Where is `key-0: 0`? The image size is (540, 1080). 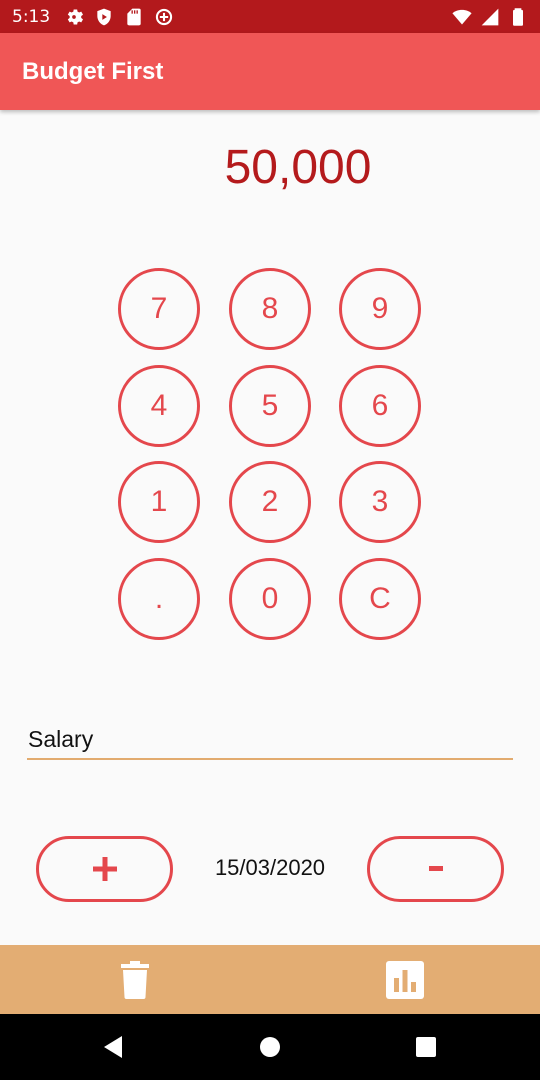 key-0: 0 is located at coordinates (270, 599).